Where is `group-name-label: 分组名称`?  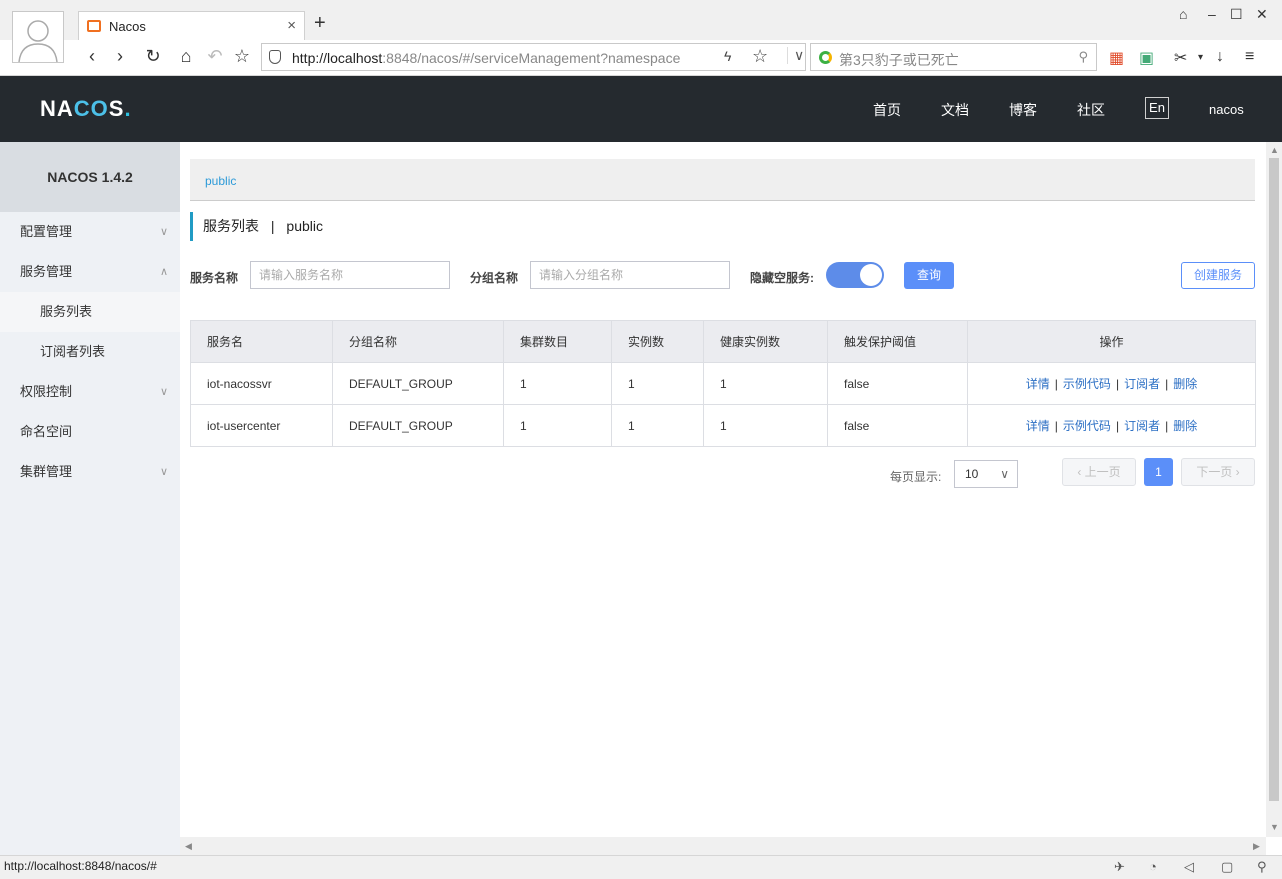
group-name-label: 分组名称 is located at coordinates (494, 278).